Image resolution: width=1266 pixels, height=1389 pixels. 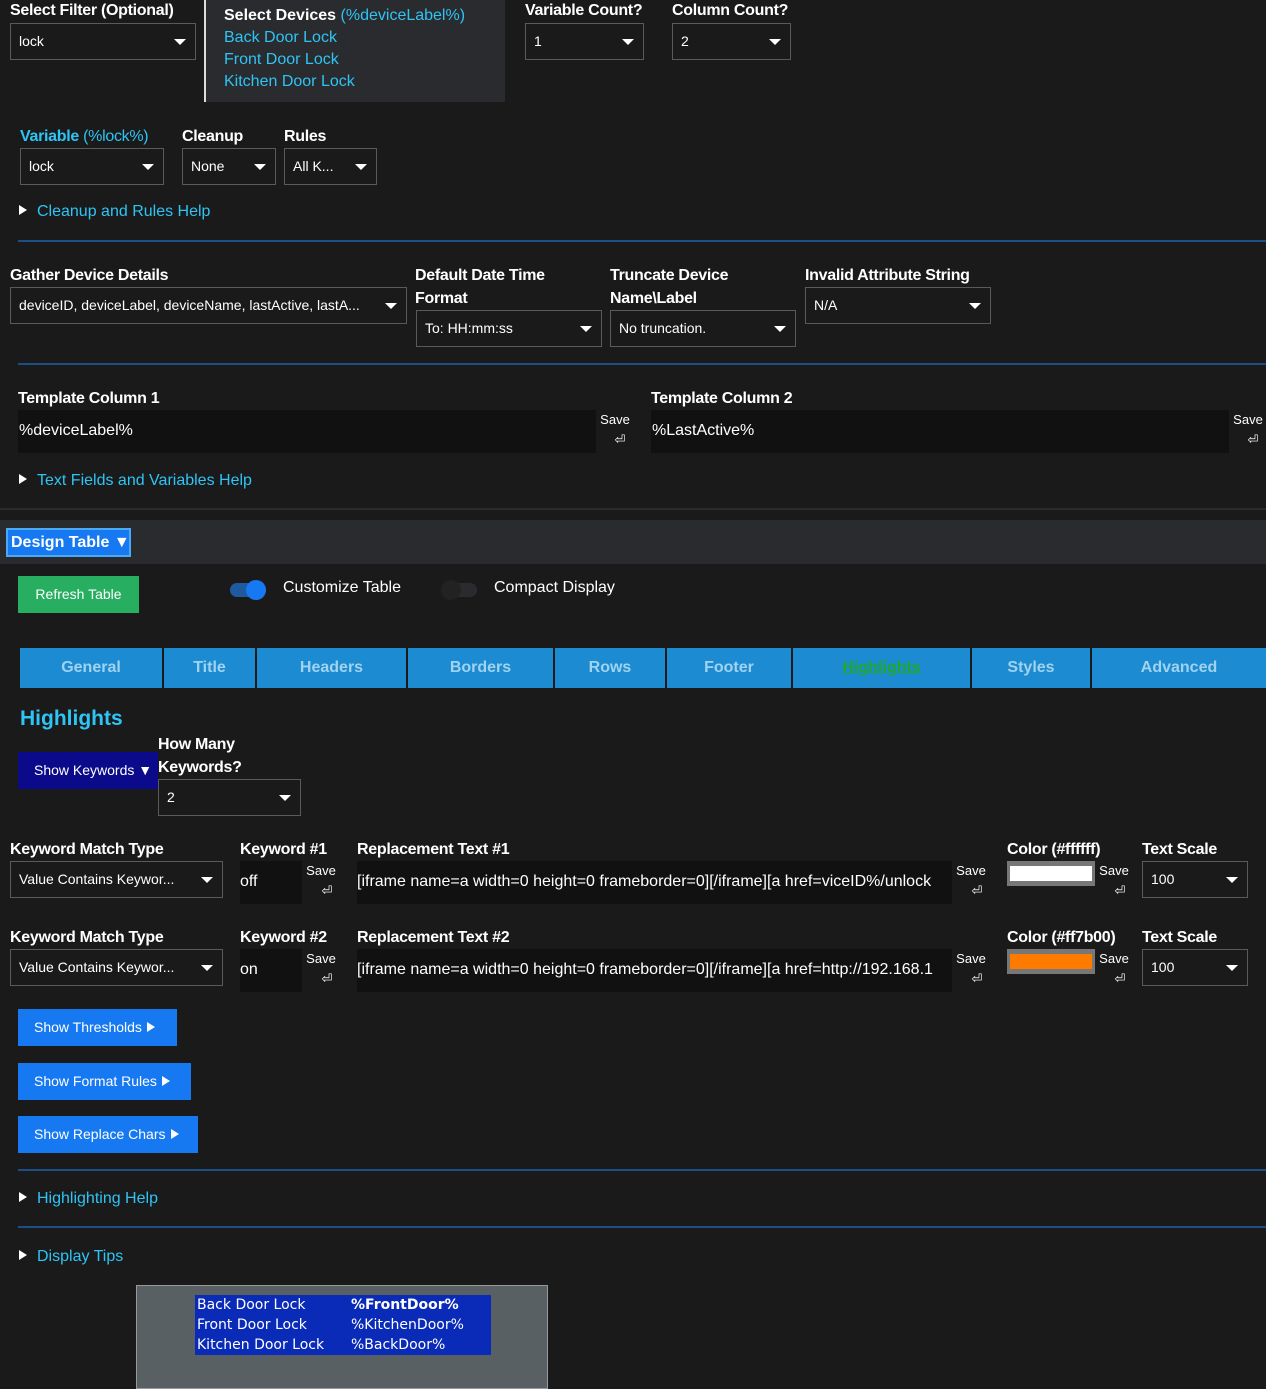 What do you see at coordinates (135, 481) in the screenshot?
I see `text-help-toggle: Text Fields and Variables Help` at bounding box center [135, 481].